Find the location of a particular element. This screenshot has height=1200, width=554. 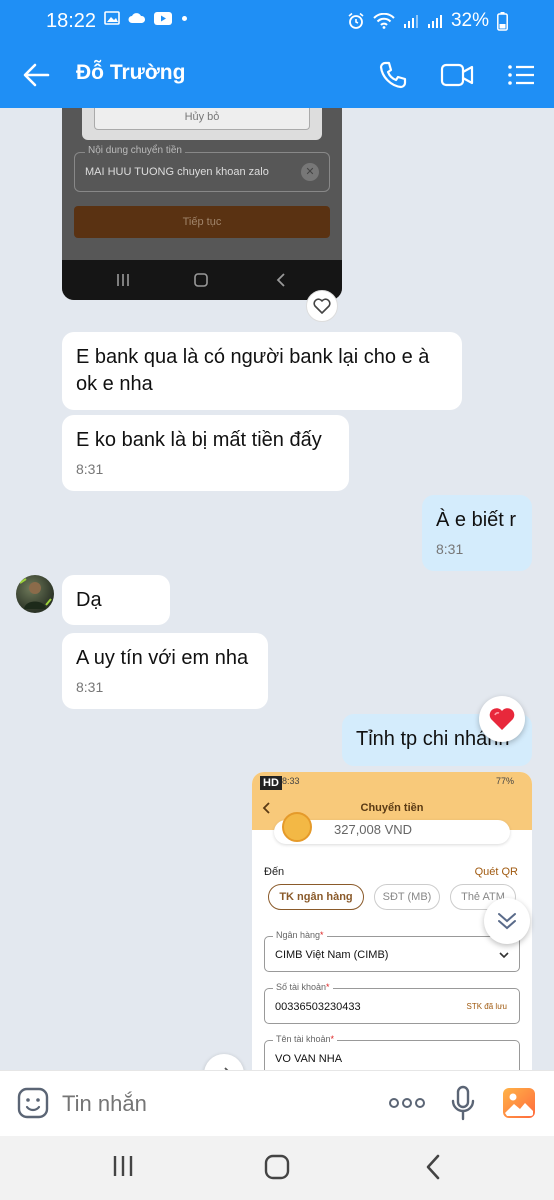

chevron-down-icon is located at coordinates (504, 955).